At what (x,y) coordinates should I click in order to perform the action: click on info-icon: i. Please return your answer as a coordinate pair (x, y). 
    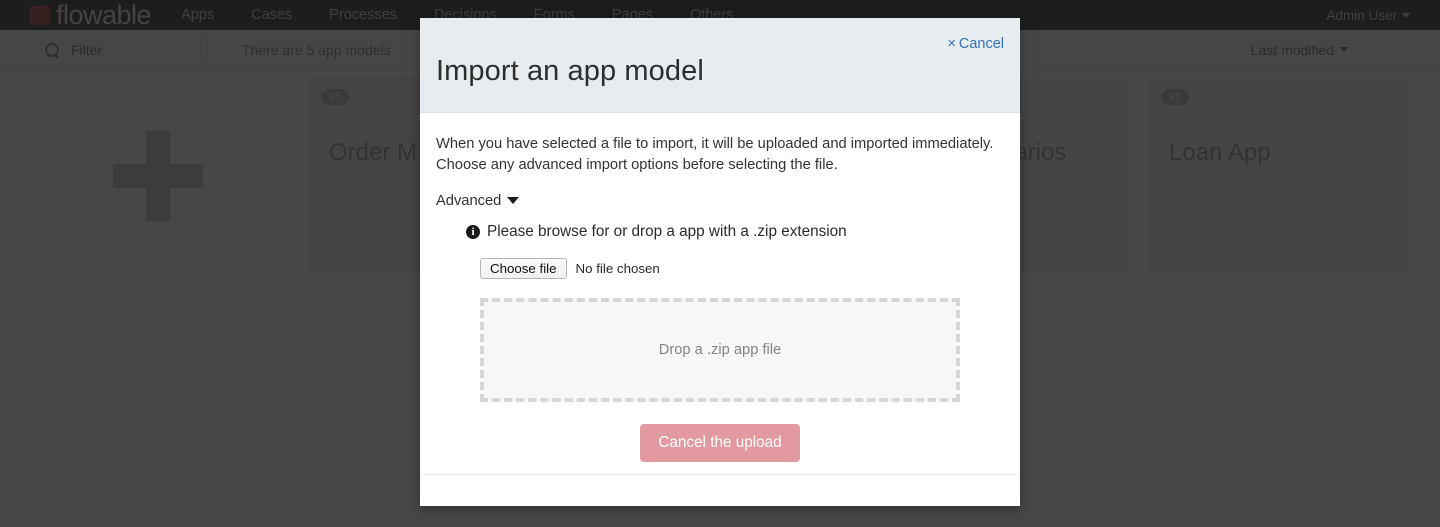
    Looking at the image, I should click on (473, 231).